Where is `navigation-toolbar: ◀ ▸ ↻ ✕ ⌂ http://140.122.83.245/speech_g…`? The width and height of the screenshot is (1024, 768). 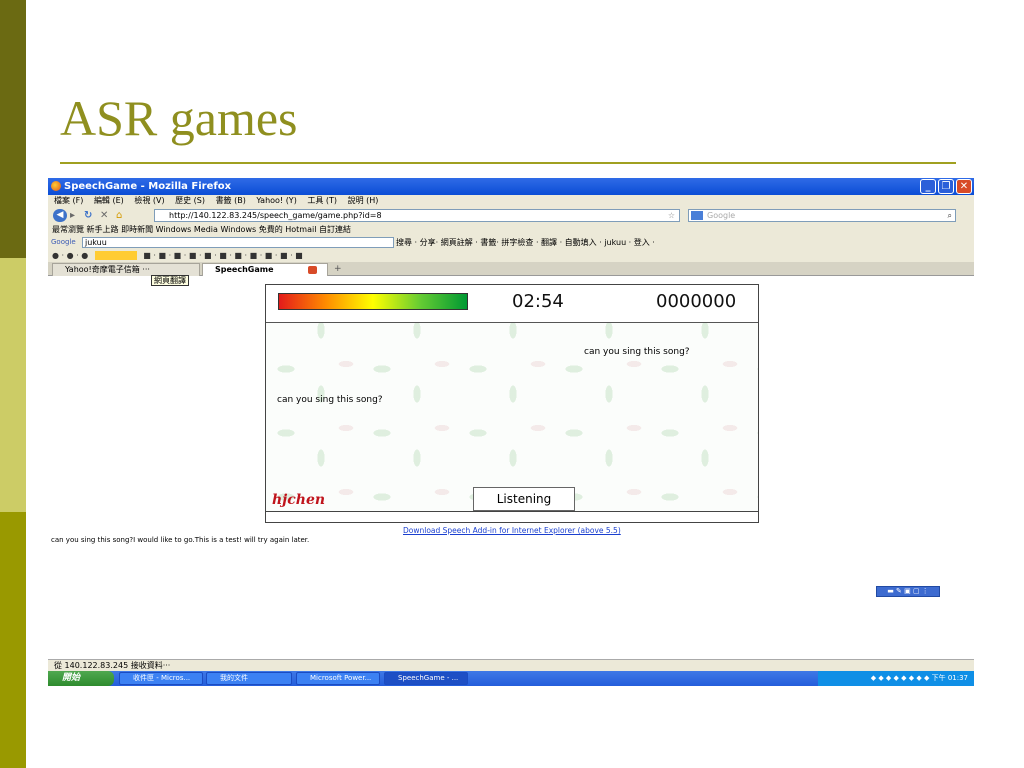 navigation-toolbar: ◀ ▸ ↻ ✕ ⌂ http://140.122.83.245/speech_g… is located at coordinates (511, 215).